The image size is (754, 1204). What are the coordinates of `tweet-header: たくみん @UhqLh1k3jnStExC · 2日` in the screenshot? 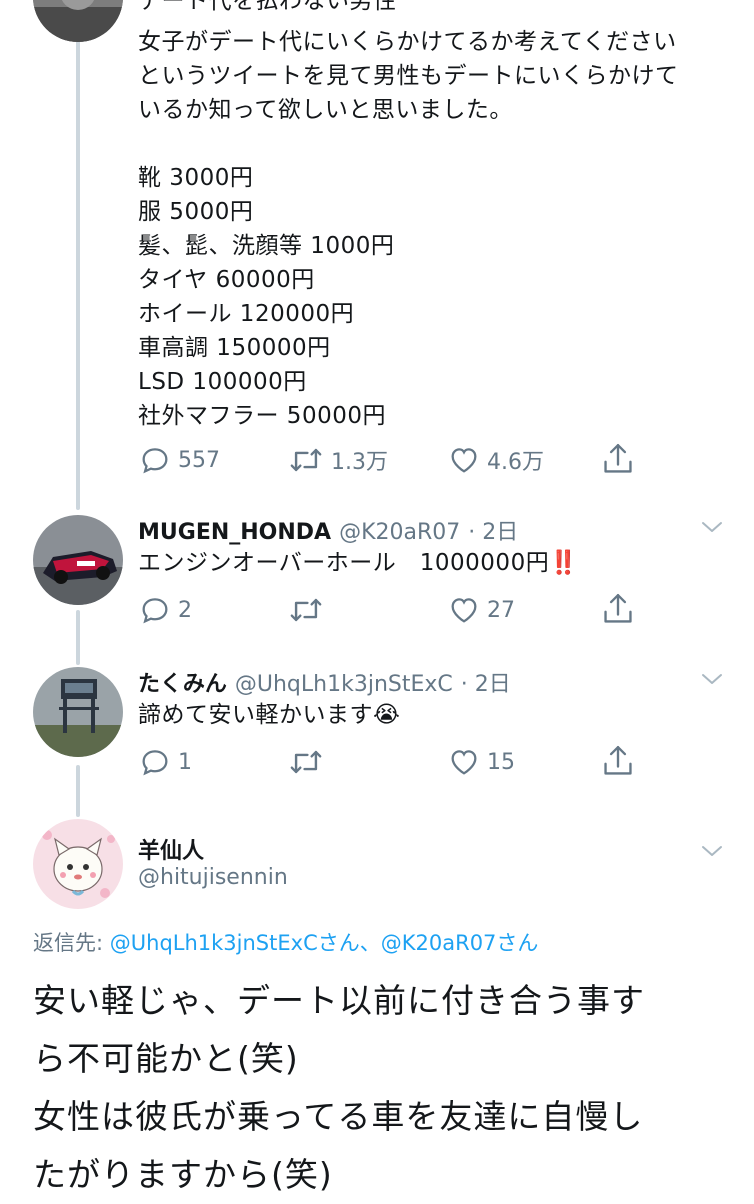 It's located at (324, 682).